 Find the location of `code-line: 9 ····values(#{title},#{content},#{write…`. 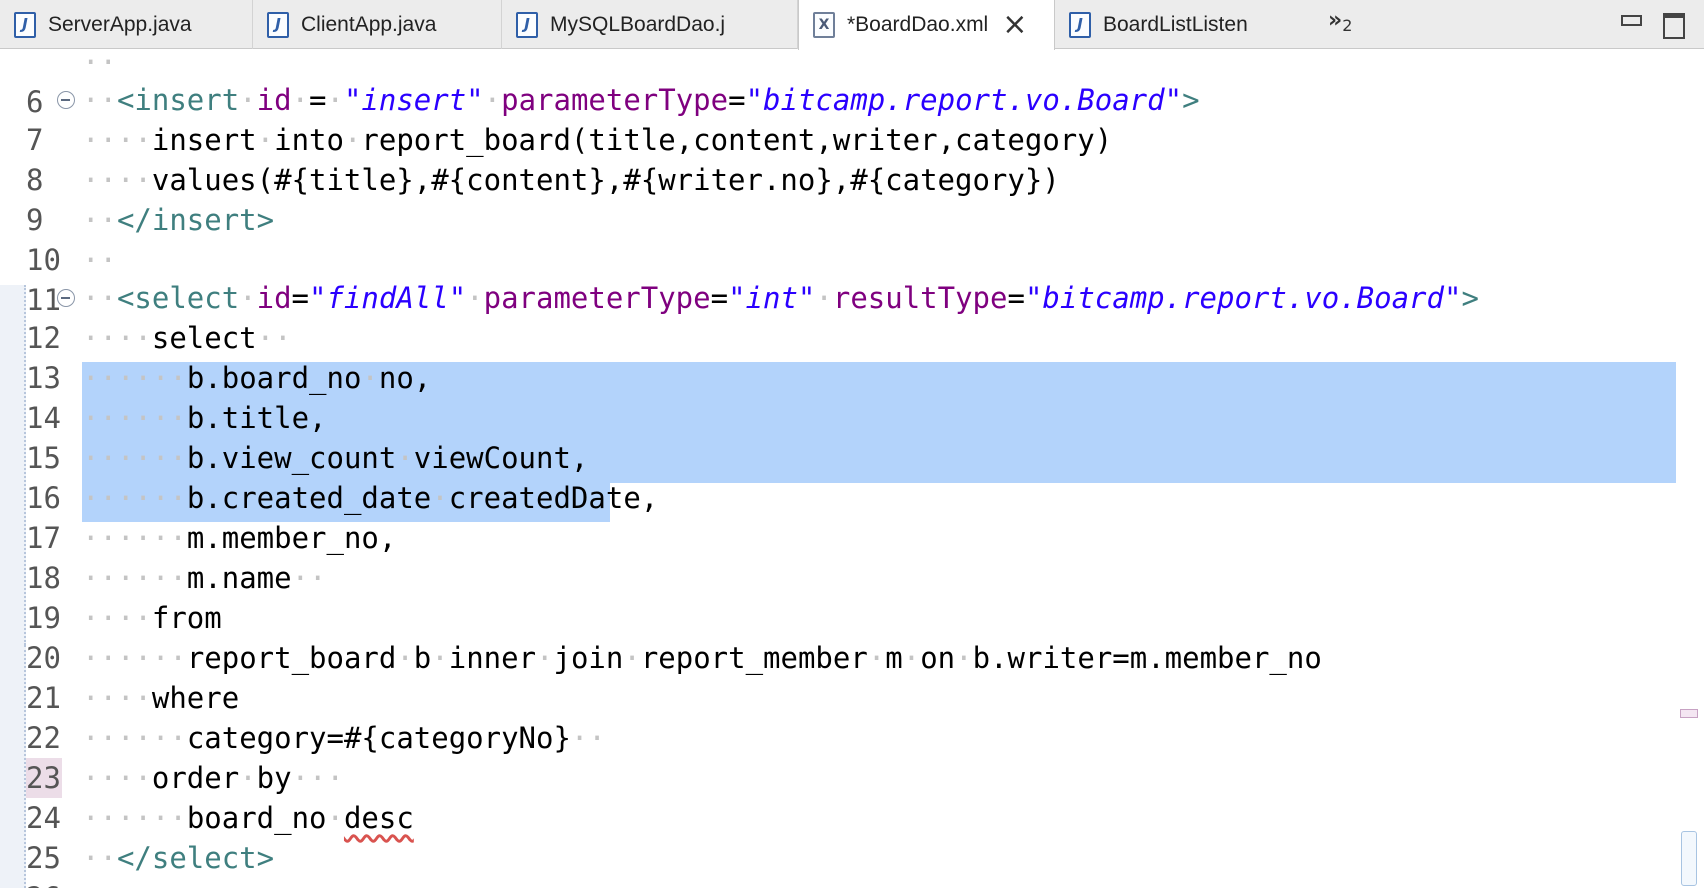

code-line: 9 ····values(#{title},#{content},#{write… is located at coordinates (852, 198).